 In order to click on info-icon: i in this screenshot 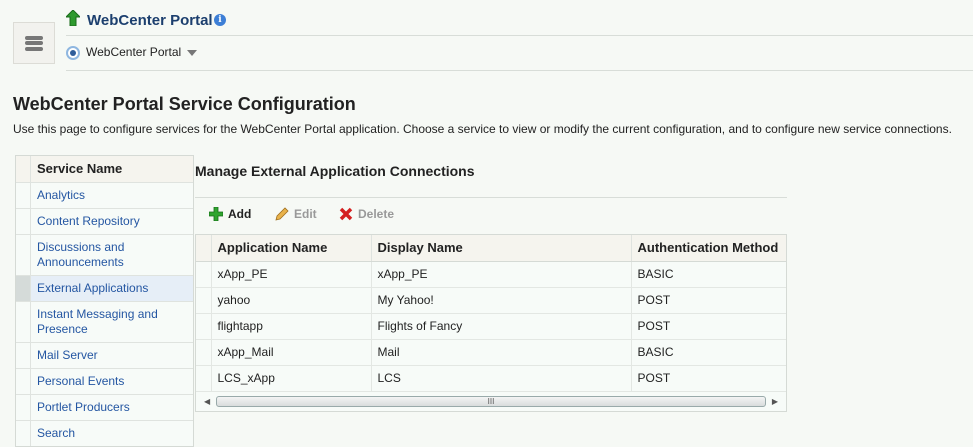, I will do `click(220, 20)`.